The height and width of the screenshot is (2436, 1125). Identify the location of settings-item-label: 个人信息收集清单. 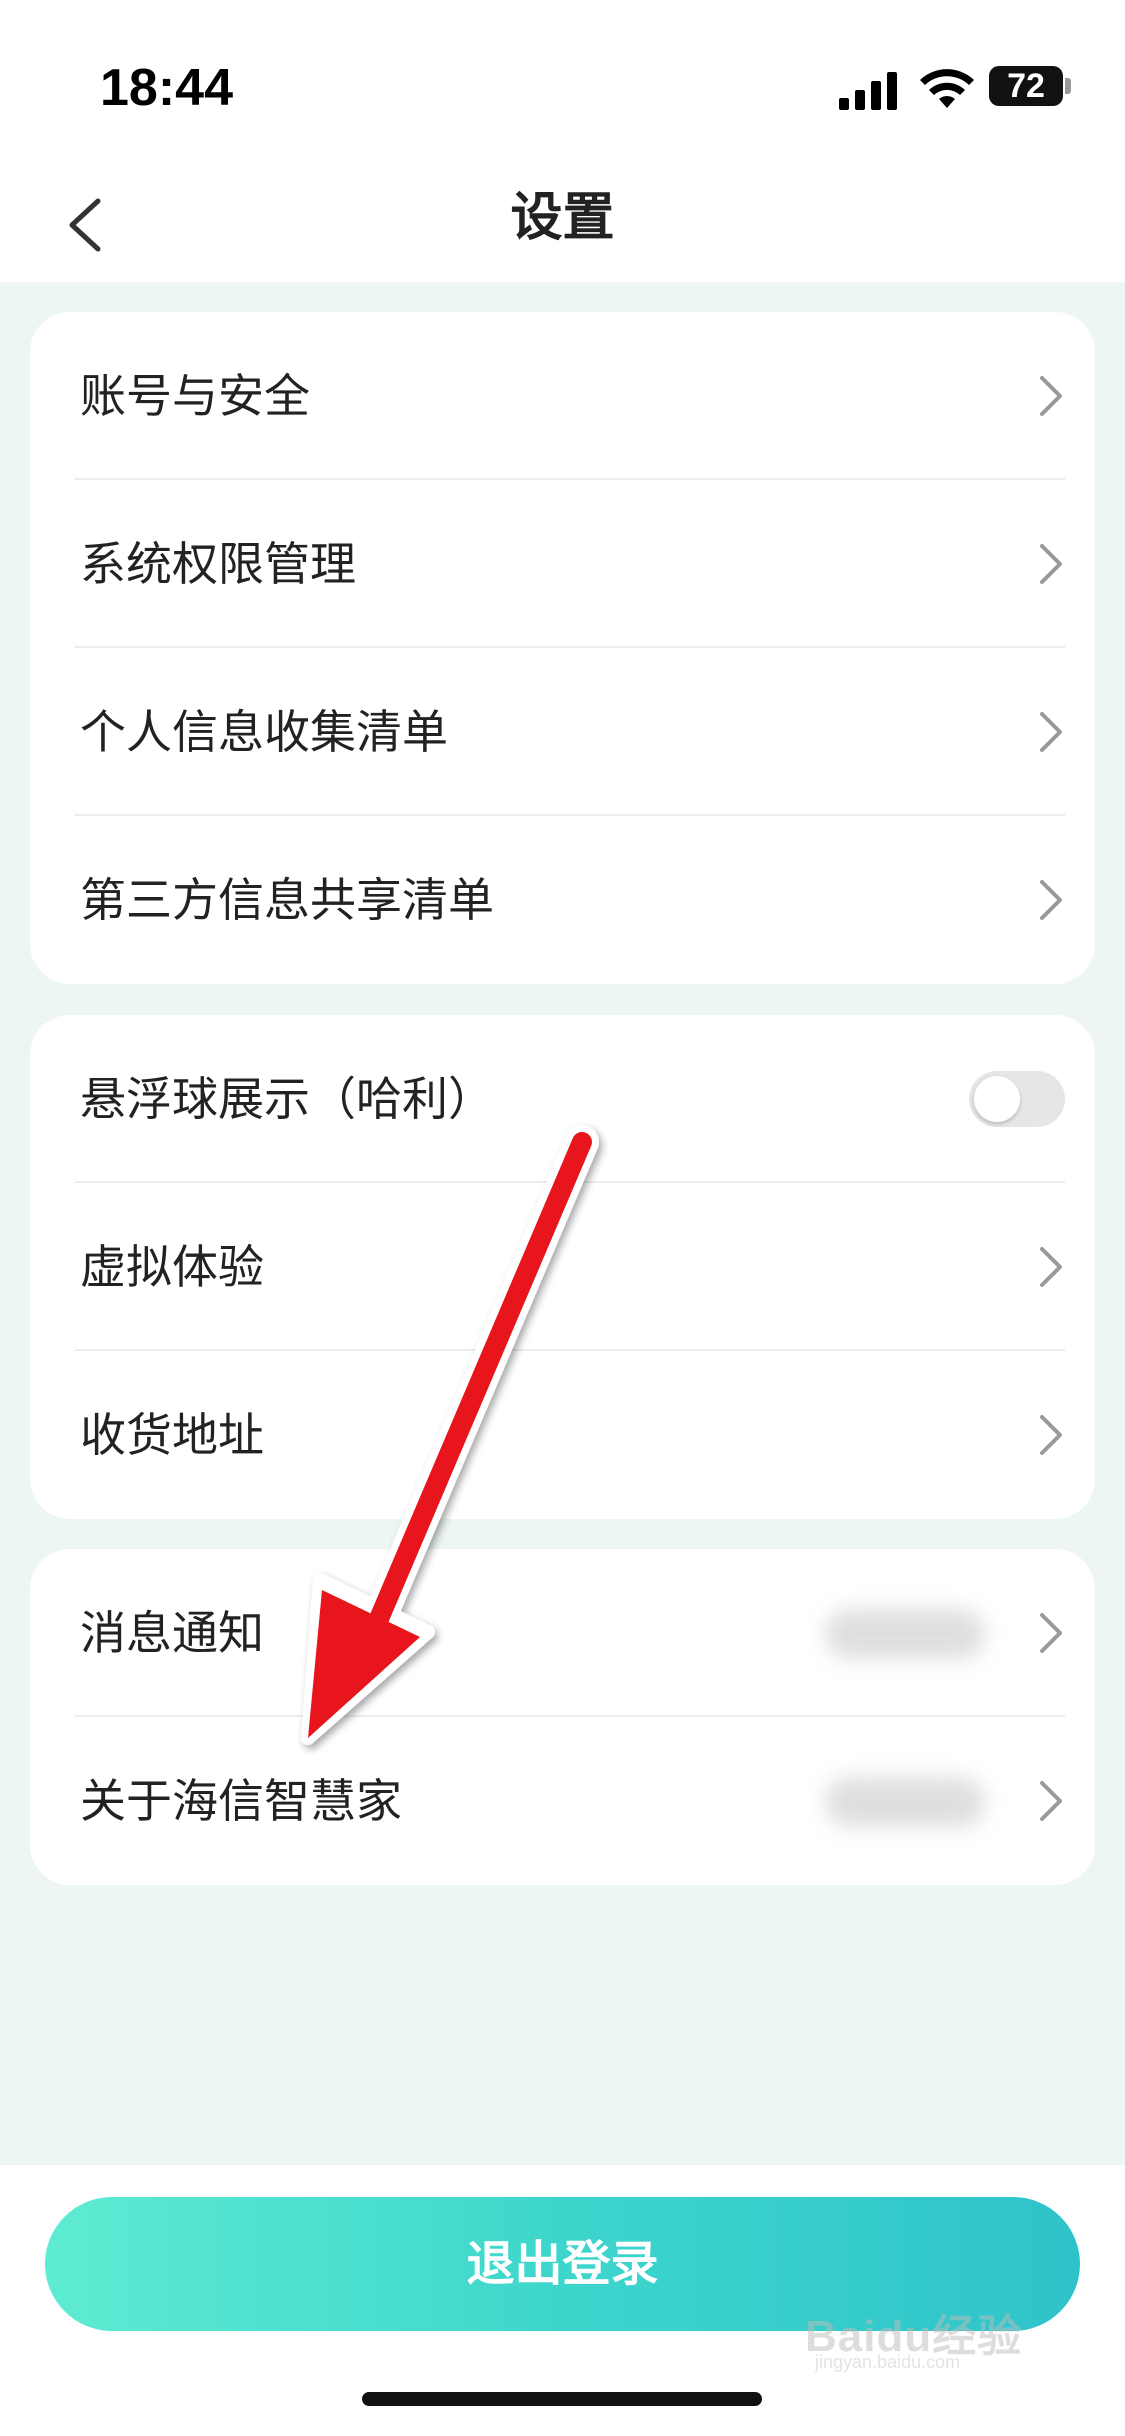
(264, 732).